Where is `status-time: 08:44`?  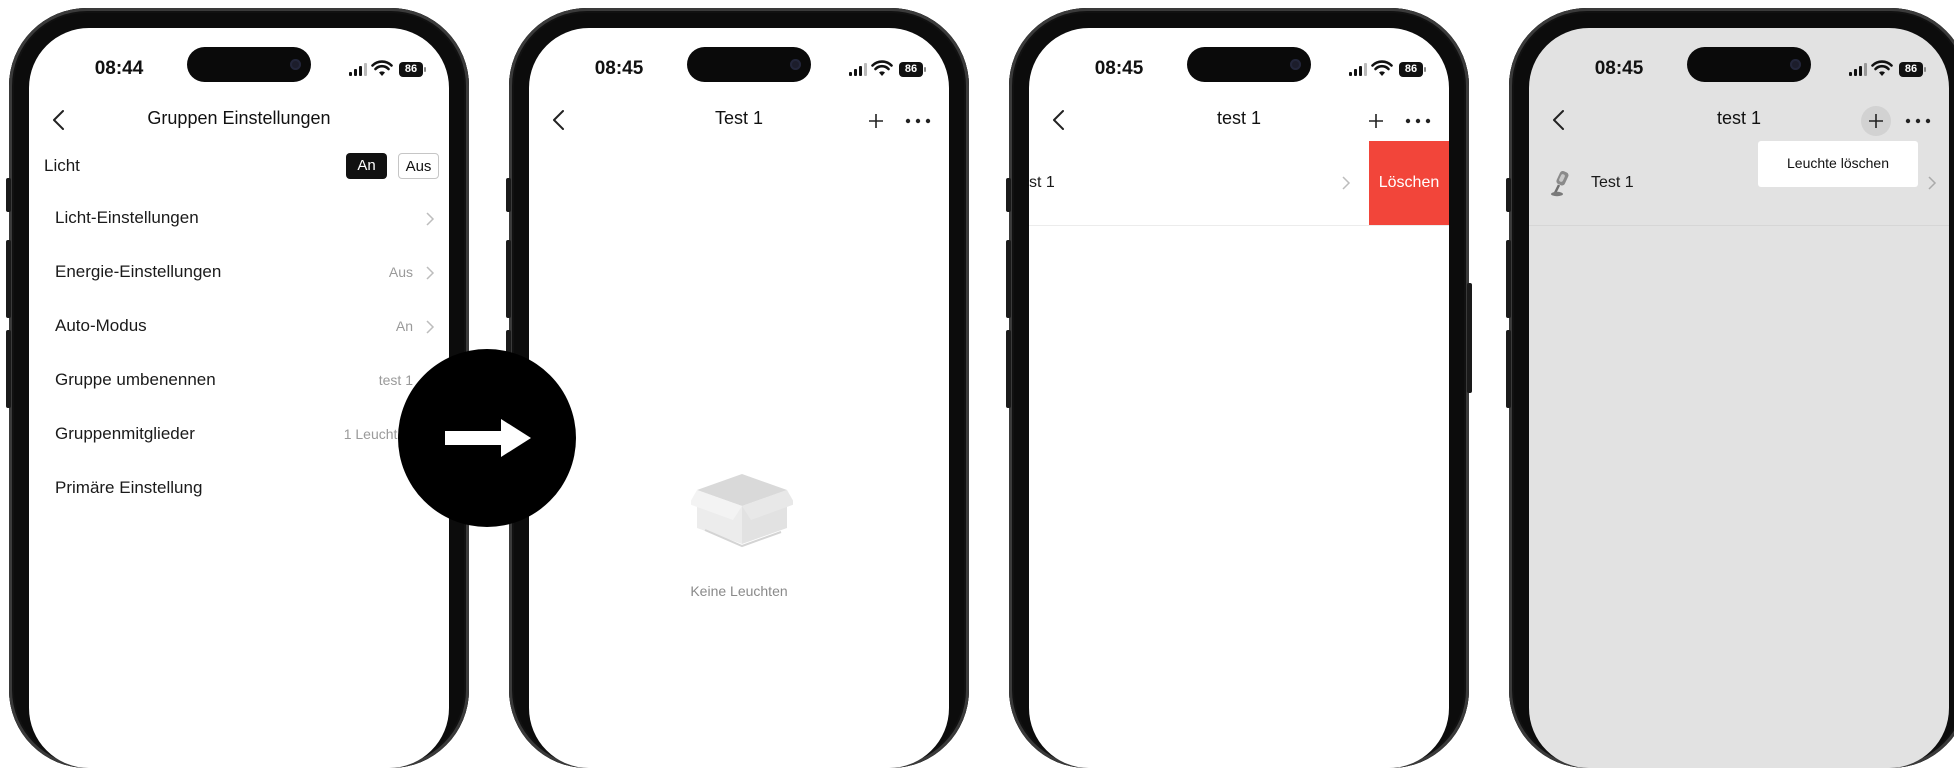
status-time: 08:44 is located at coordinates (119, 68).